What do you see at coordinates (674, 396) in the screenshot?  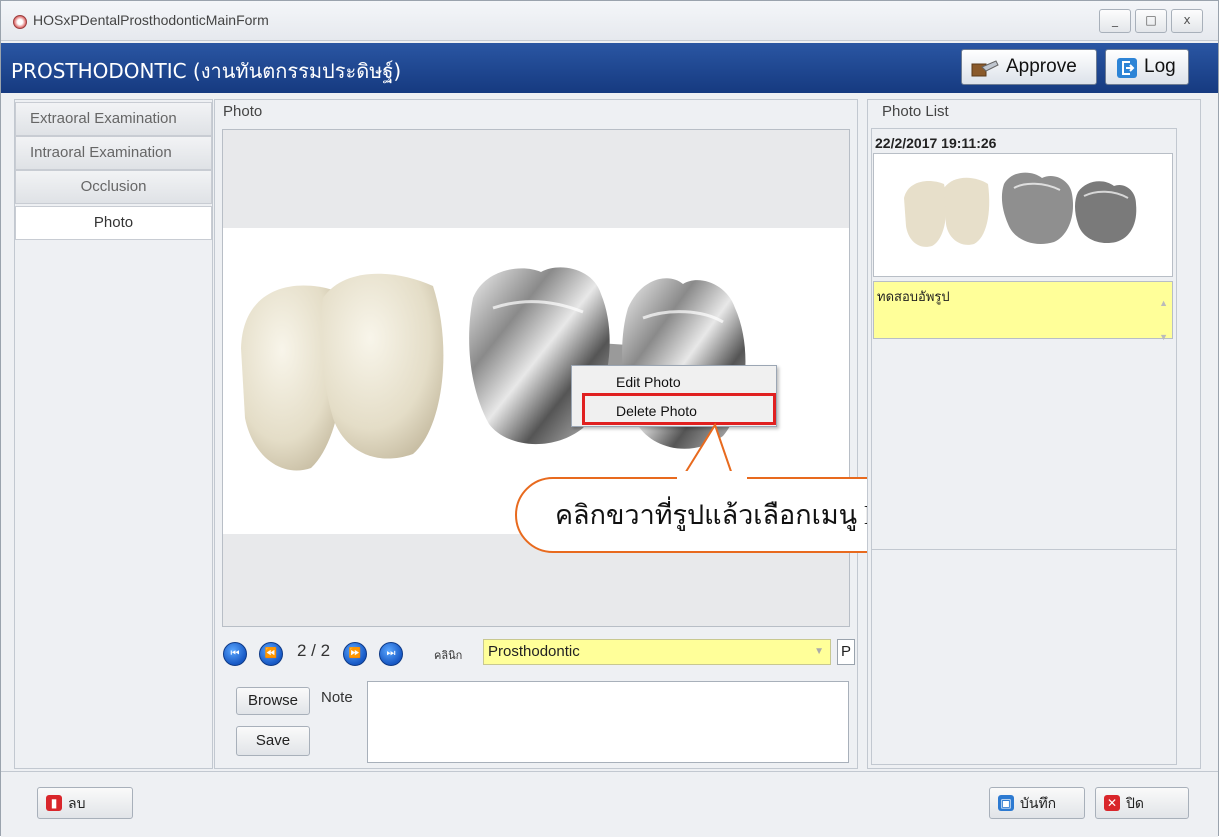 I see `photo-context-menu: Edit Photo Delete Photo` at bounding box center [674, 396].